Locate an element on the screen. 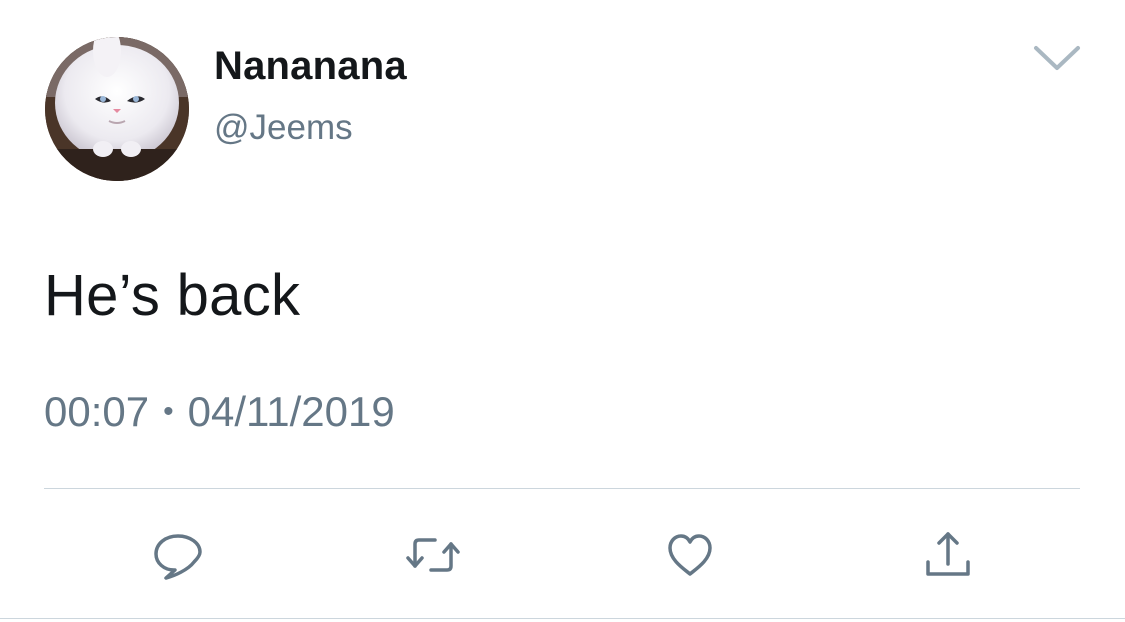 This screenshot has width=1125, height=622. tweet-date: 04/11/2019 is located at coordinates (291, 411).